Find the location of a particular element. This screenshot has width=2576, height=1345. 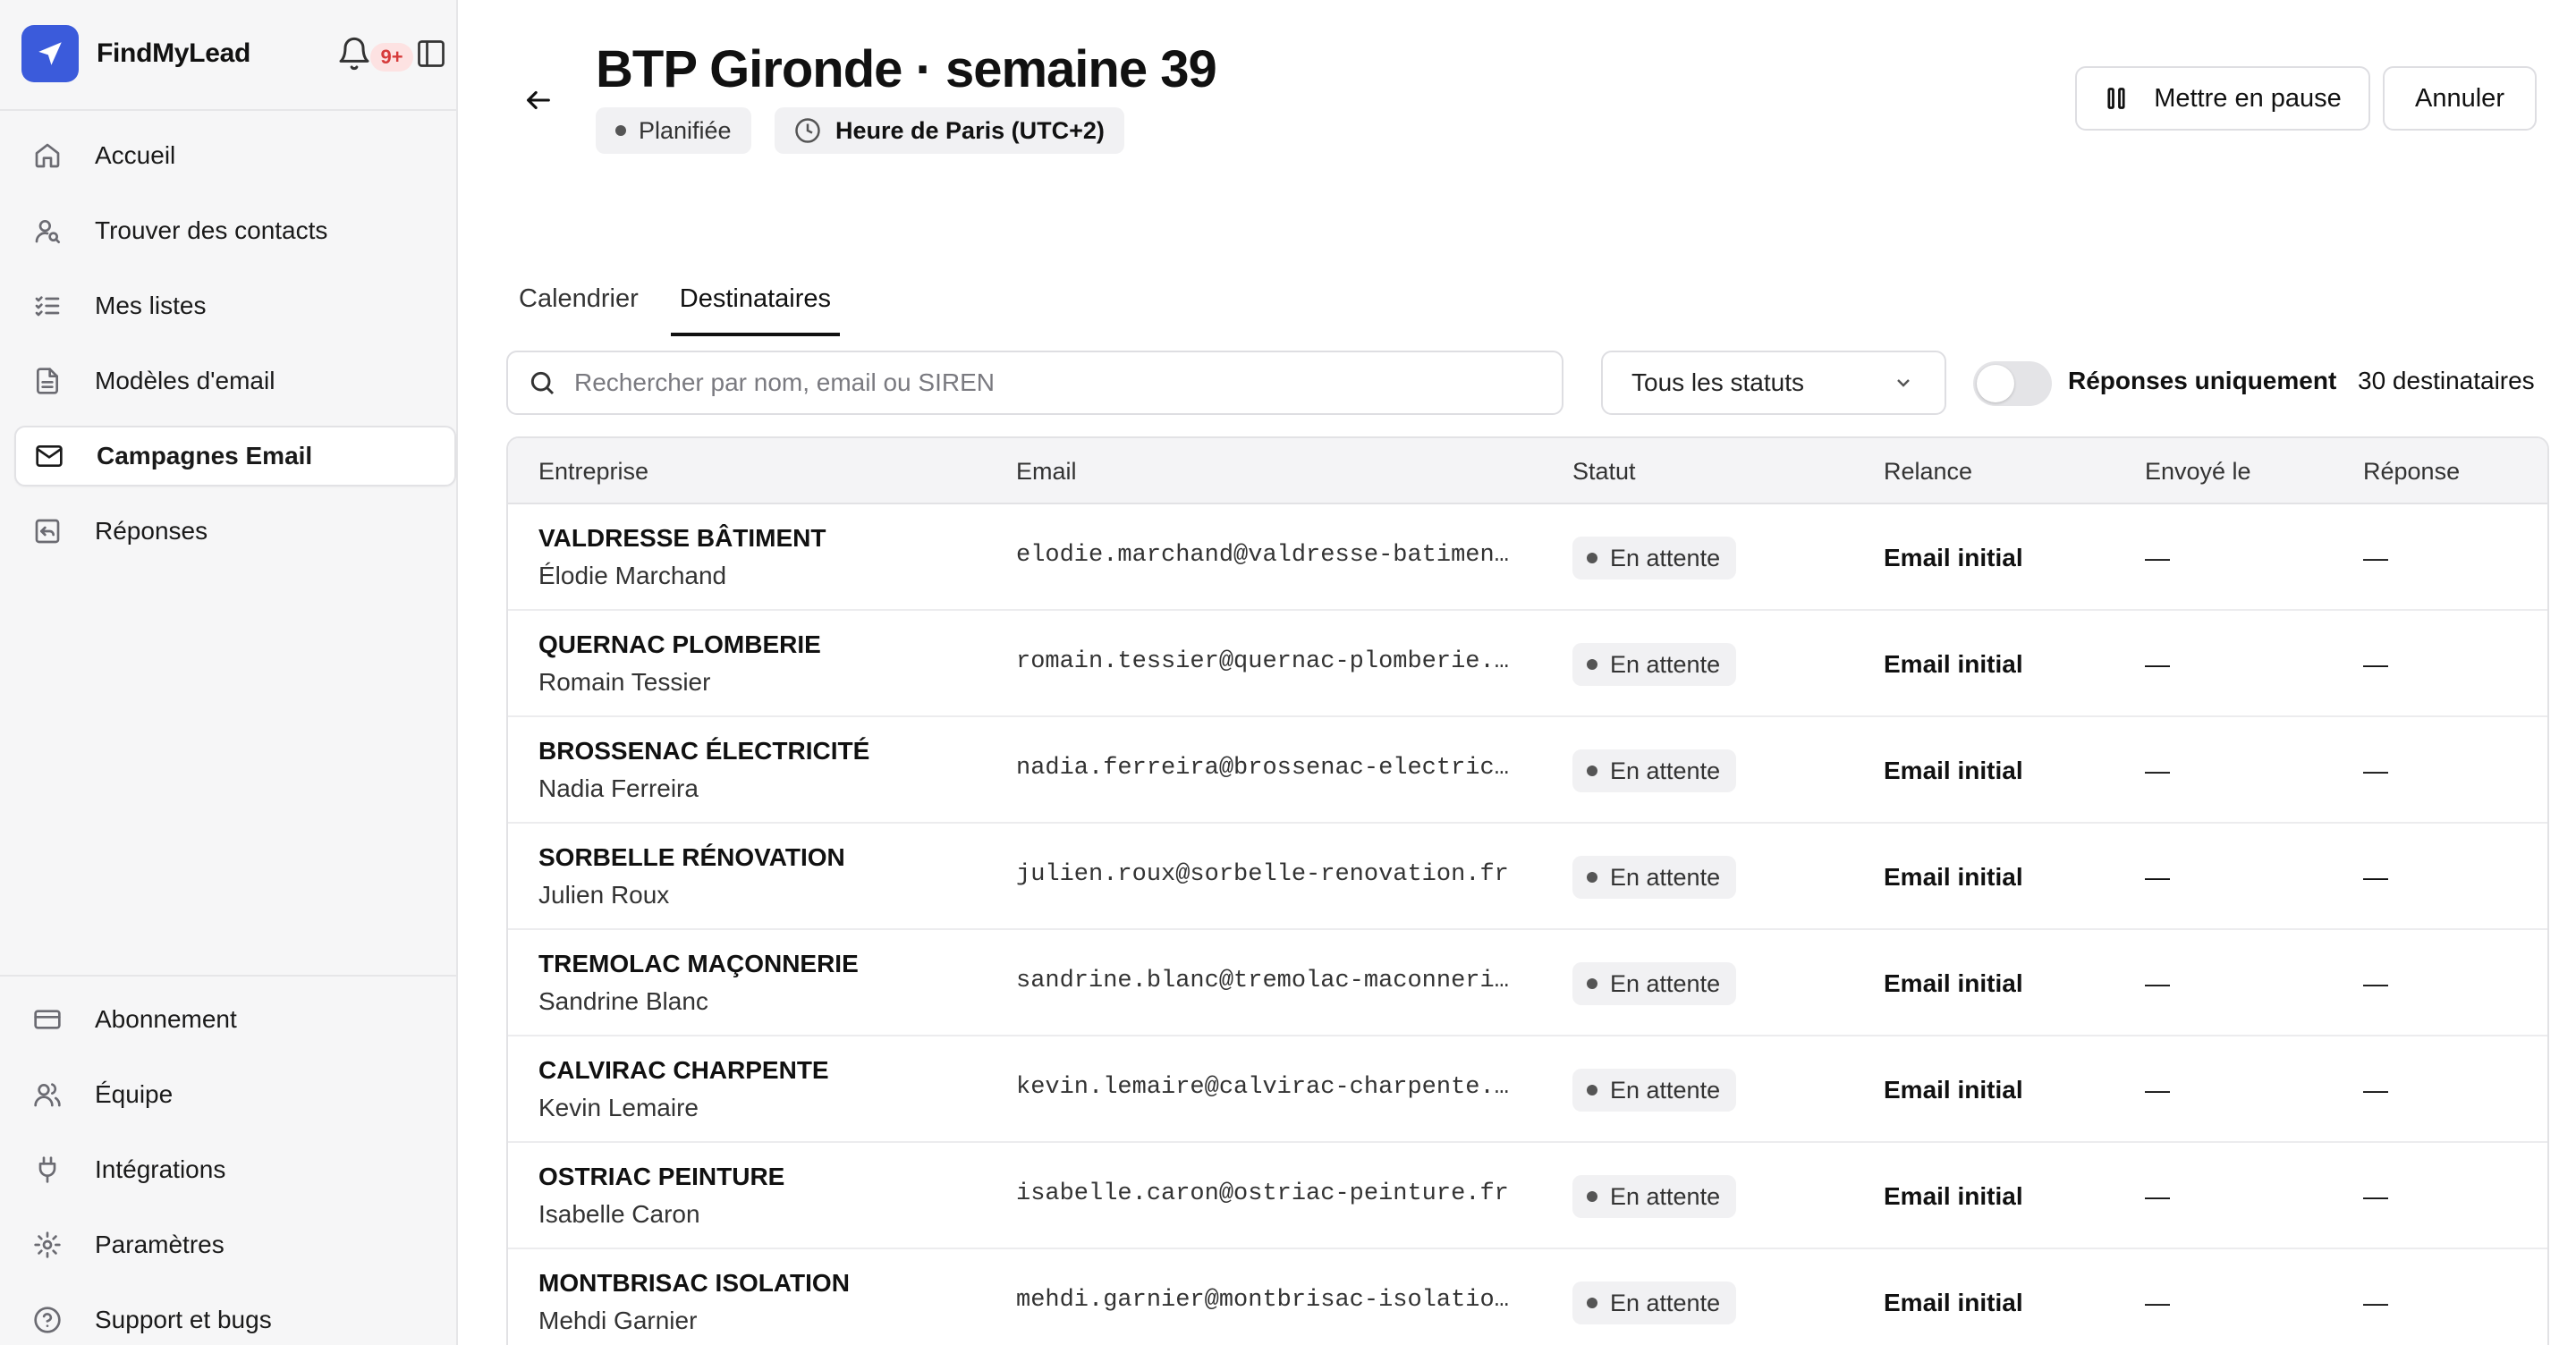

nav-label: Campagnes Email is located at coordinates (205, 455).